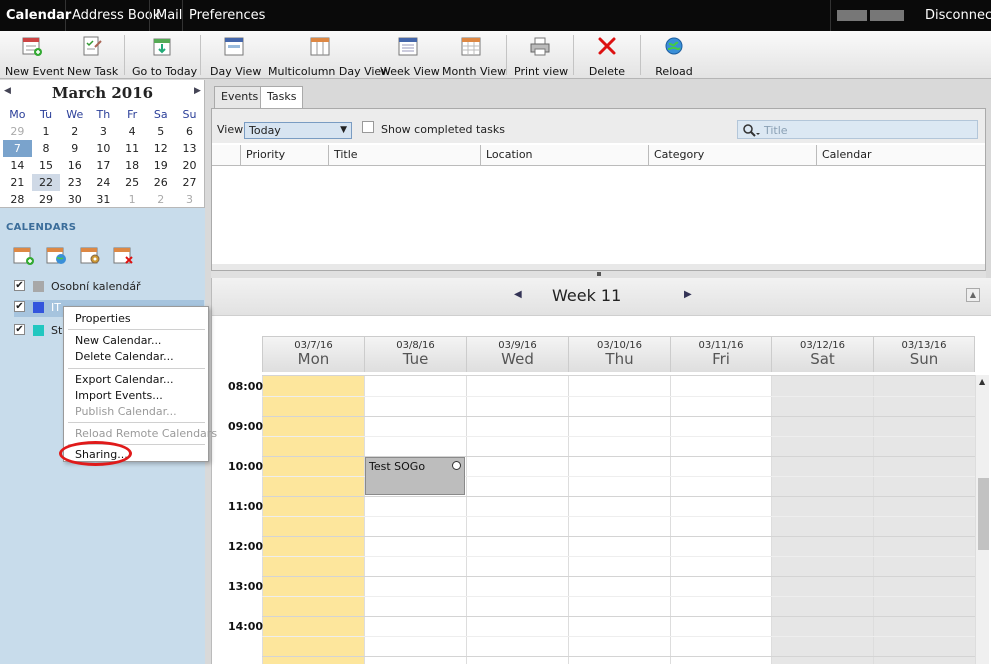  Describe the element at coordinates (982, 381) in the screenshot. I see `scroll-up-arrow-icon: ▲` at that location.